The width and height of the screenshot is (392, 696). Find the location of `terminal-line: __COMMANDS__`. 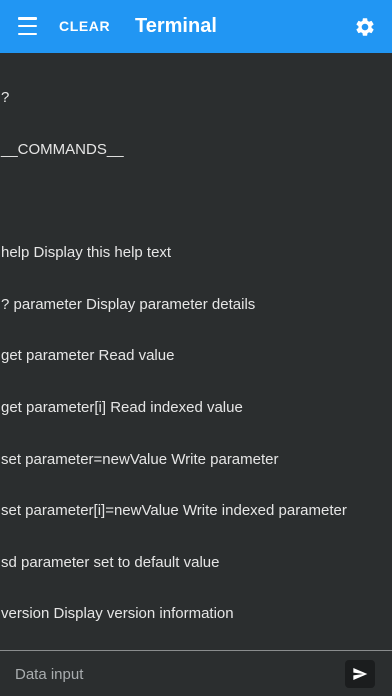

terminal-line: __COMMANDS__ is located at coordinates (62, 149).